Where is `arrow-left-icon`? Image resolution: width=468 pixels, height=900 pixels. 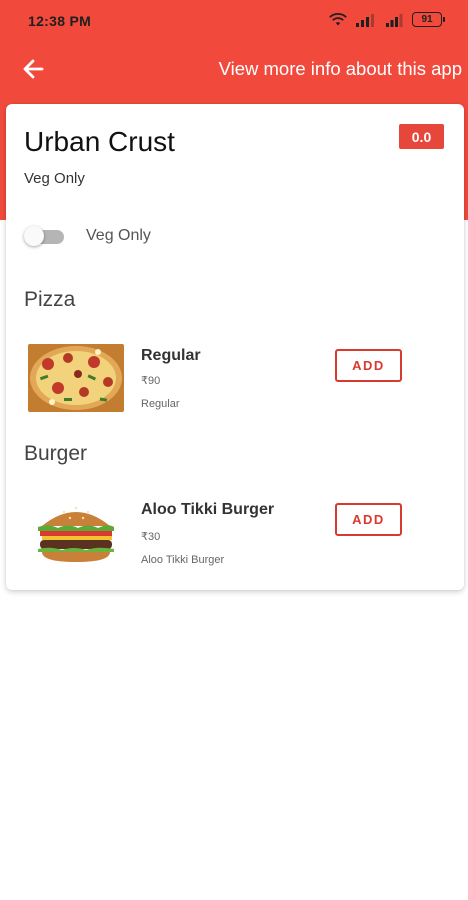
arrow-left-icon is located at coordinates (33, 69).